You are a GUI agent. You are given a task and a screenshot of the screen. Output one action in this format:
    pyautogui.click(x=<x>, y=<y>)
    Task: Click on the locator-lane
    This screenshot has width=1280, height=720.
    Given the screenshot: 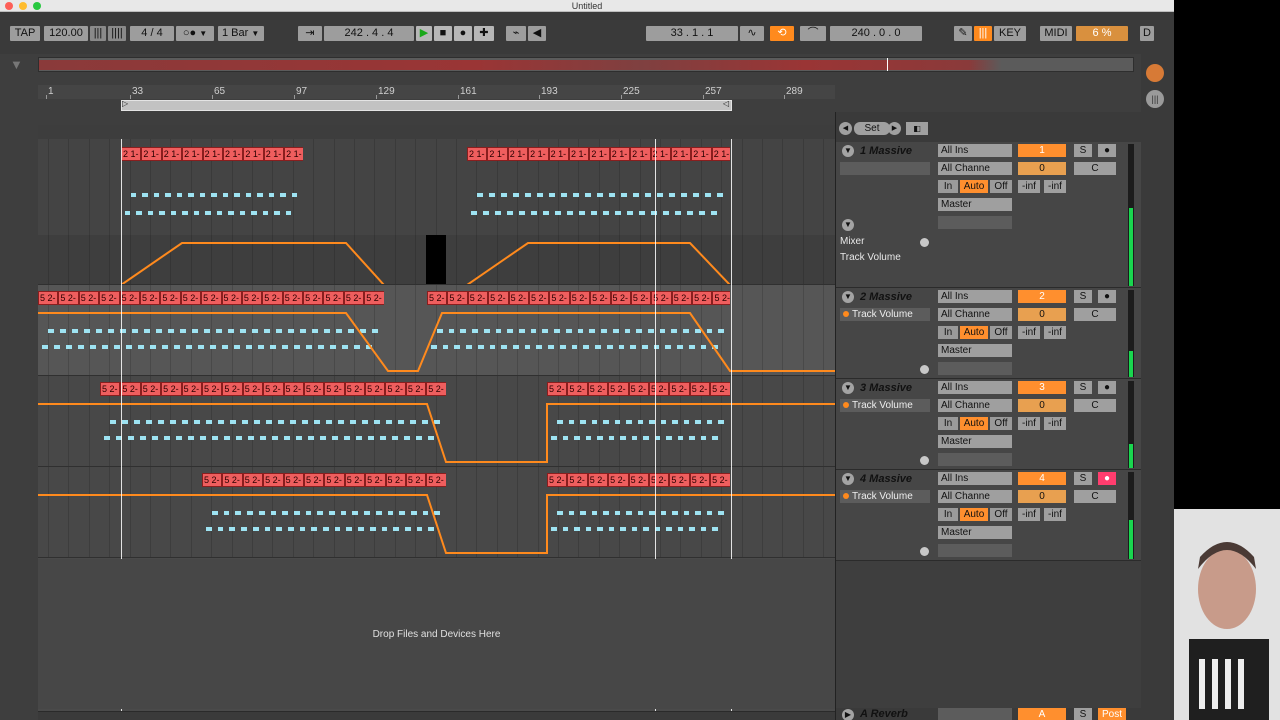 What is the action you would take?
    pyautogui.click(x=436, y=132)
    